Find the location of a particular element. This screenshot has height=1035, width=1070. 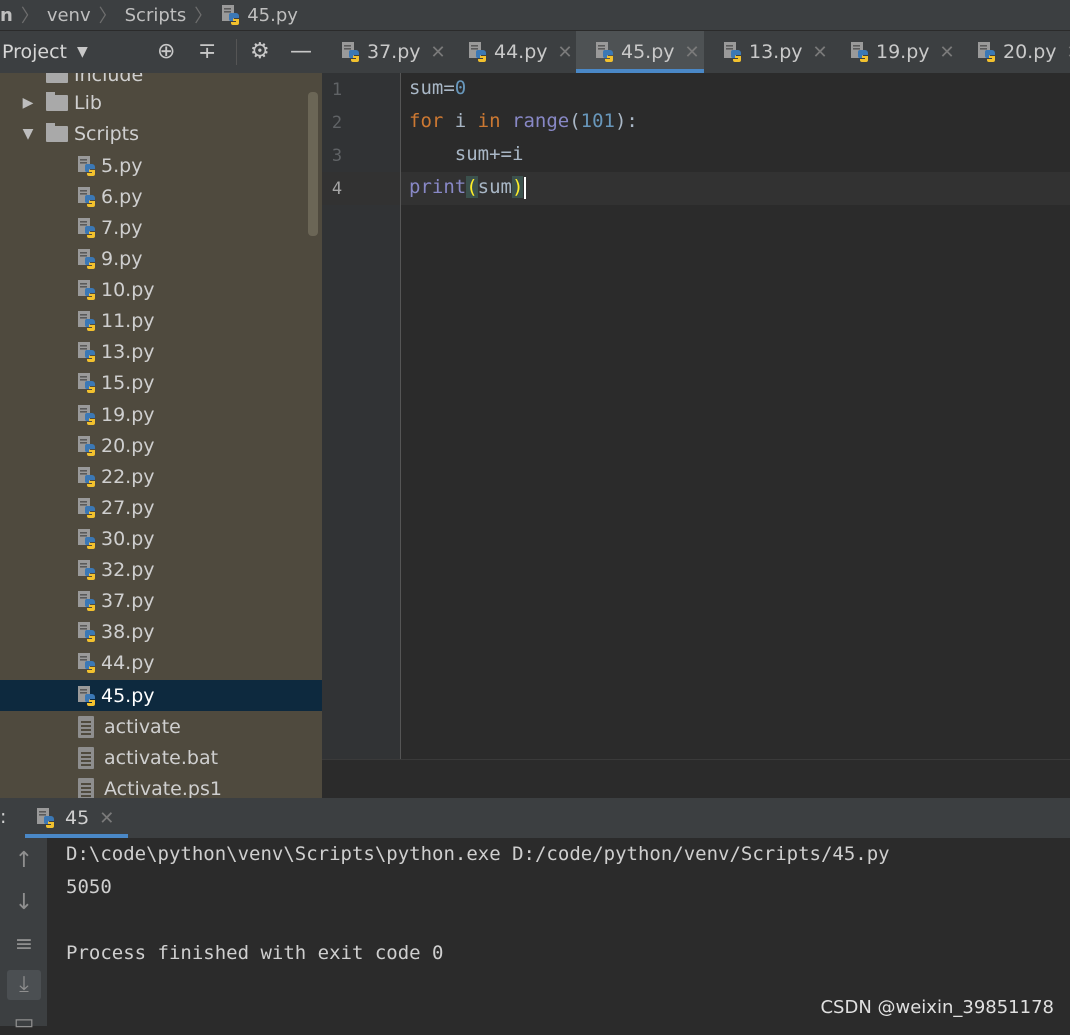

tree-item: 22.py is located at coordinates (161, 476).